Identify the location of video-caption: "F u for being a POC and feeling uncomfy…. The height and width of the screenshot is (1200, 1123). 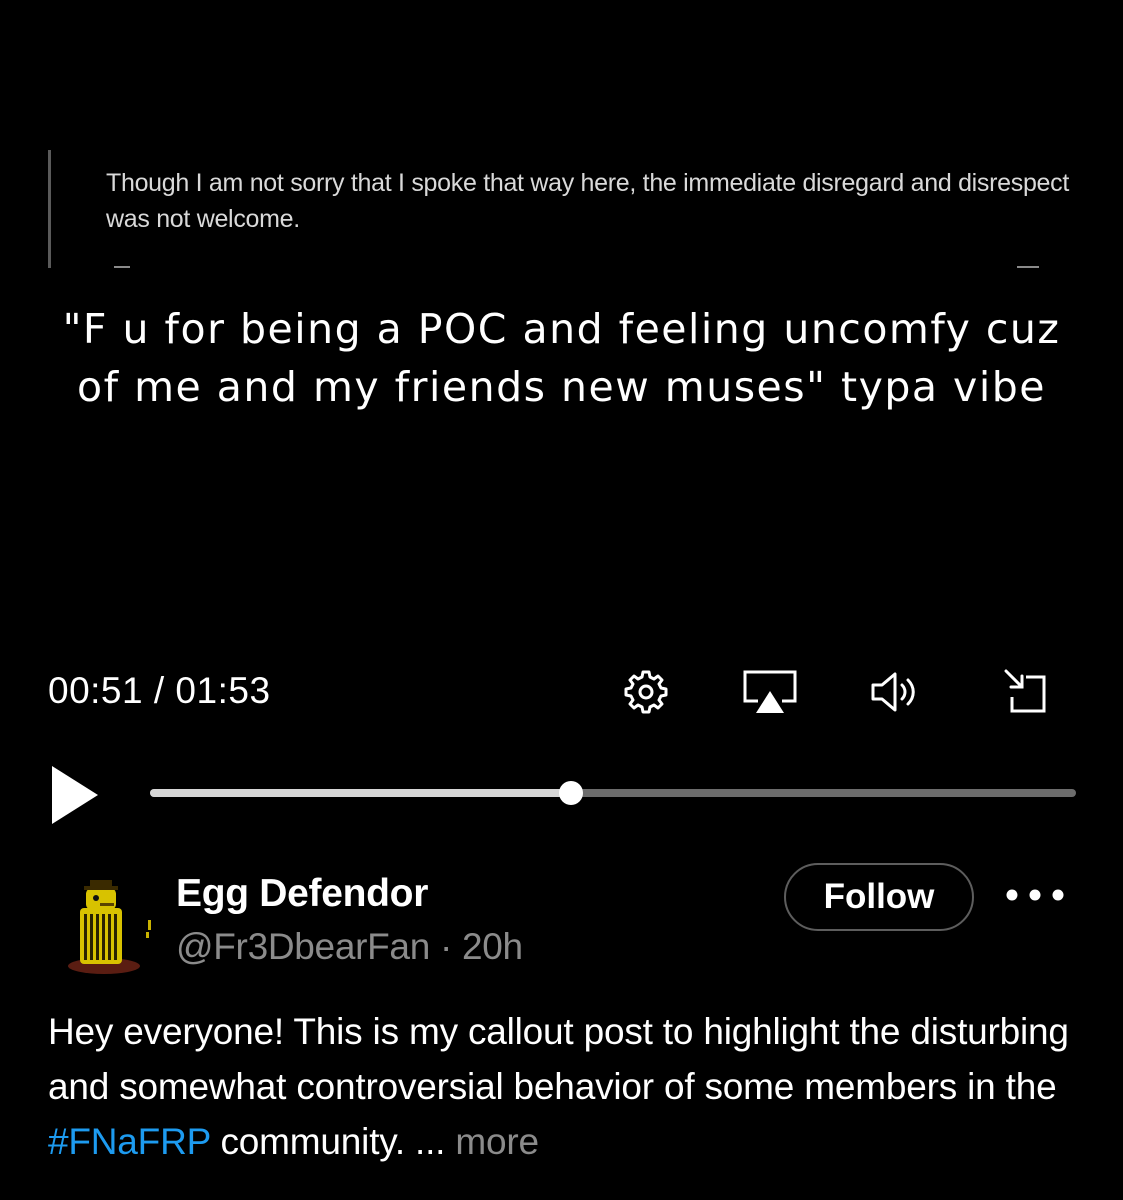
(561, 358).